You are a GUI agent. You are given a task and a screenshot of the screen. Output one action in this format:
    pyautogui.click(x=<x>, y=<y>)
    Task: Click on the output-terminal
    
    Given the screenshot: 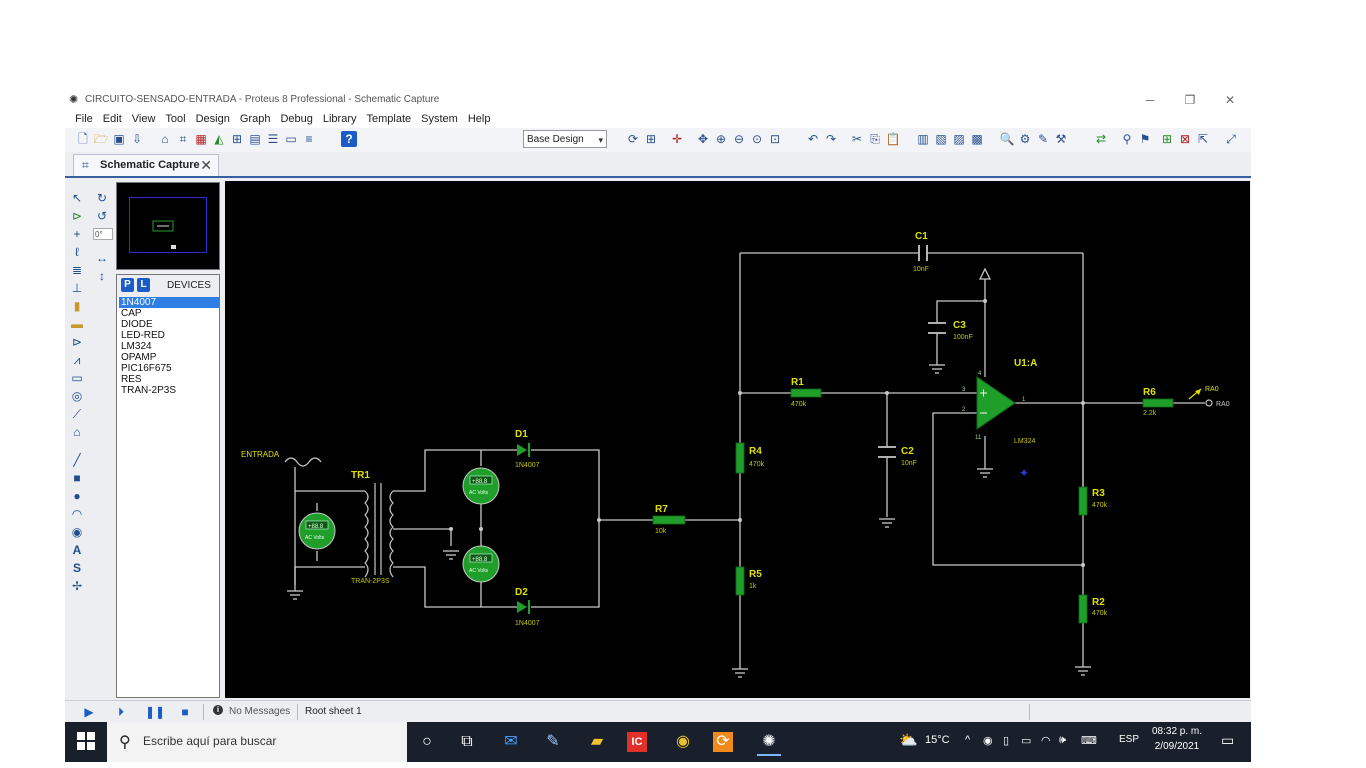 What is the action you would take?
    pyautogui.click(x=1209, y=403)
    